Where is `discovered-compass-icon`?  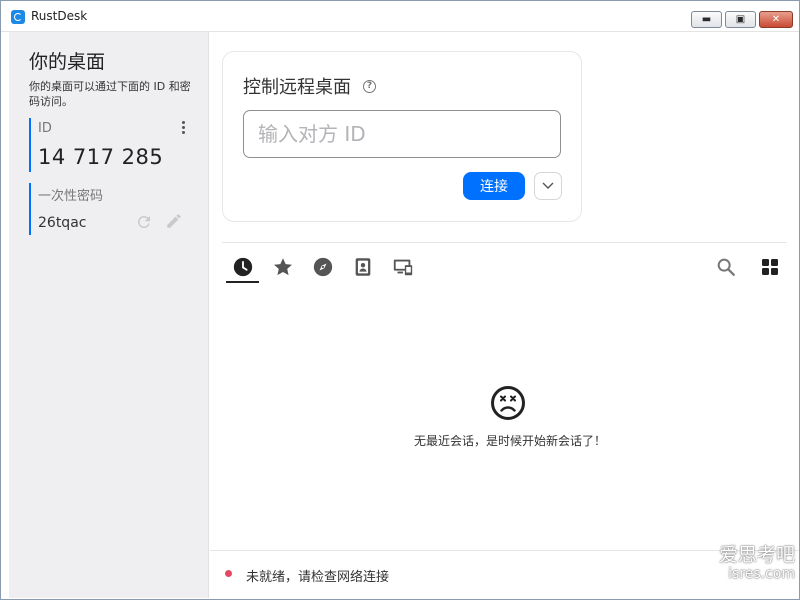
discovered-compass-icon is located at coordinates (323, 267).